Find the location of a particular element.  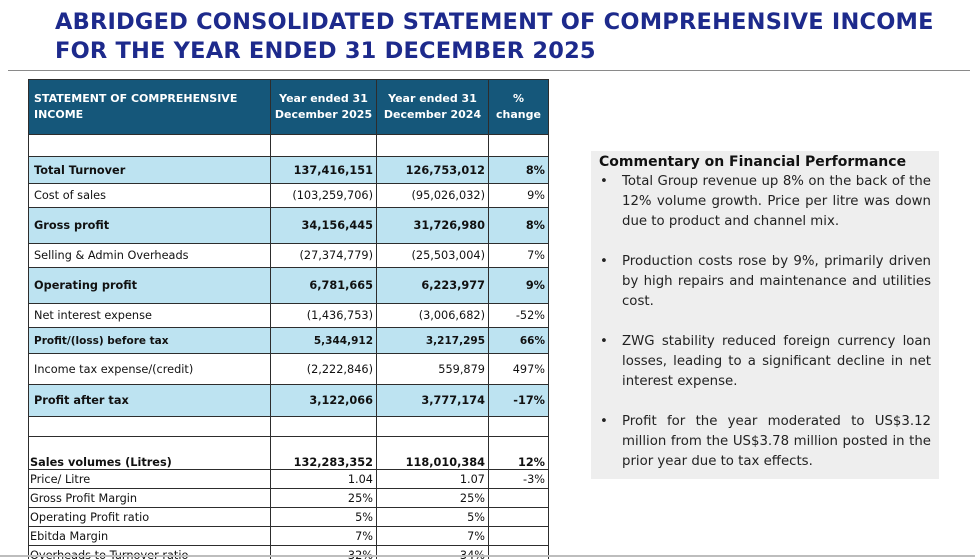

value-2024: 1.07 is located at coordinates (432, 479).